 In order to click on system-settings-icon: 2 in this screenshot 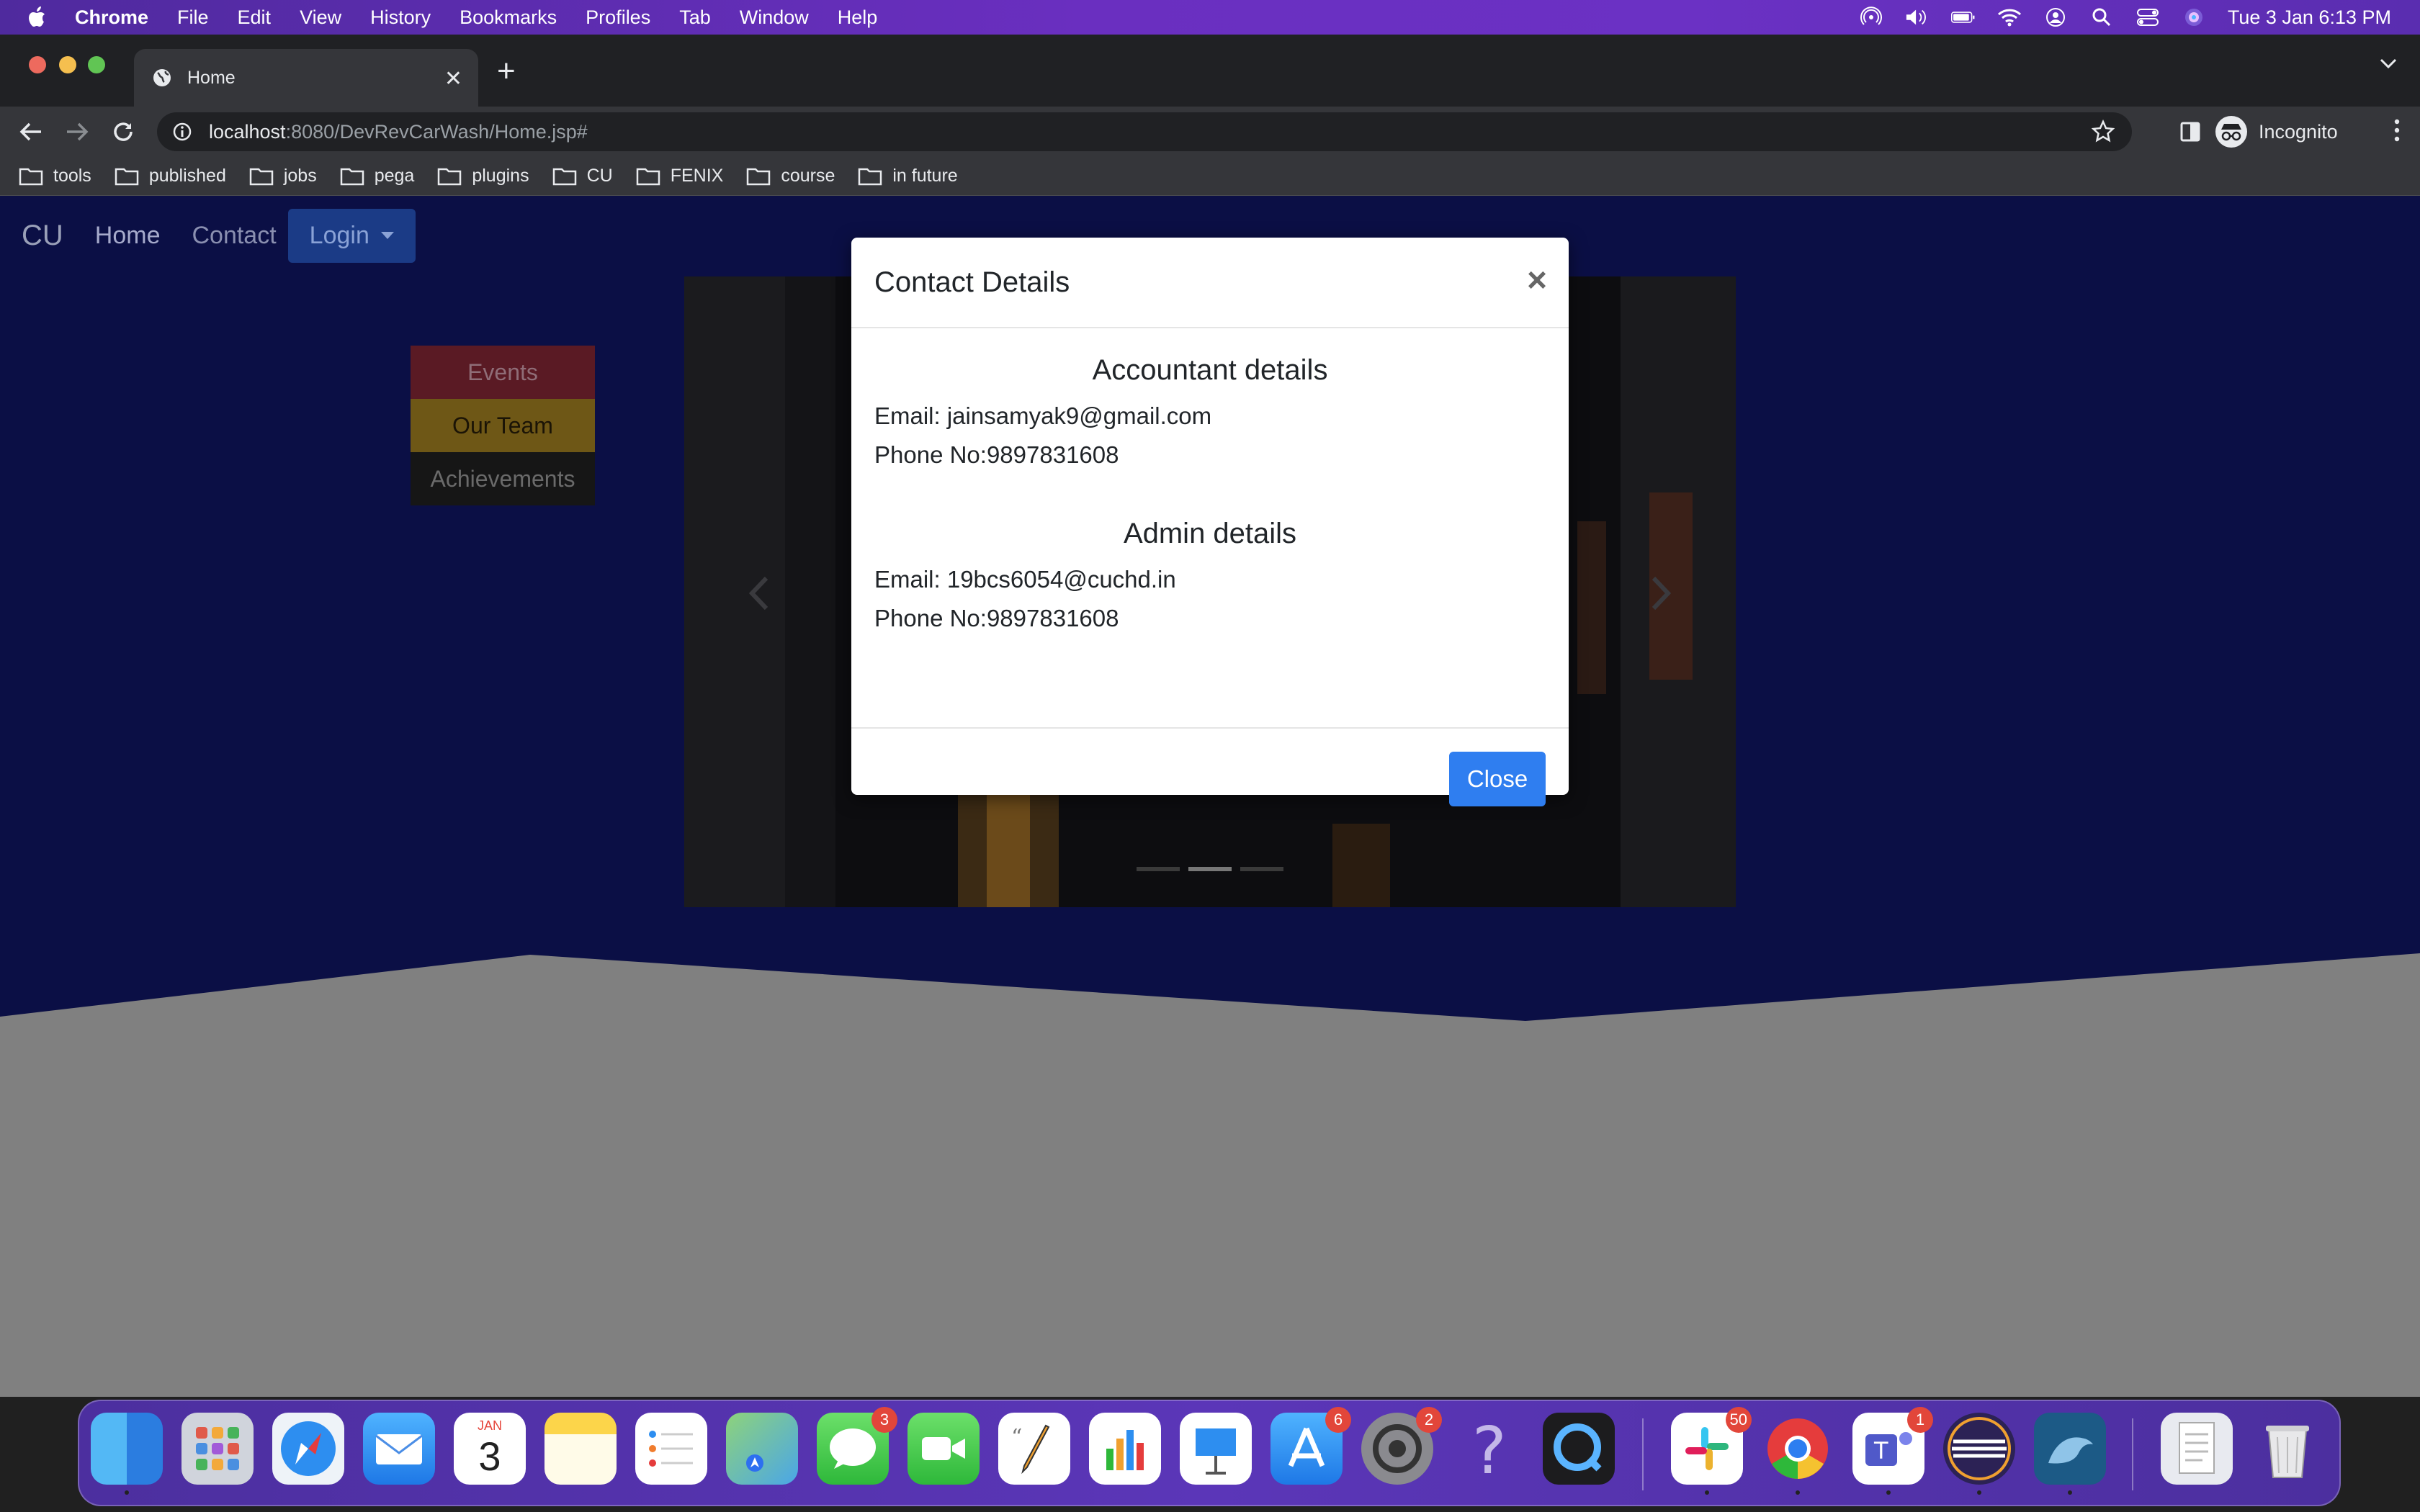, I will do `click(1401, 1446)`.